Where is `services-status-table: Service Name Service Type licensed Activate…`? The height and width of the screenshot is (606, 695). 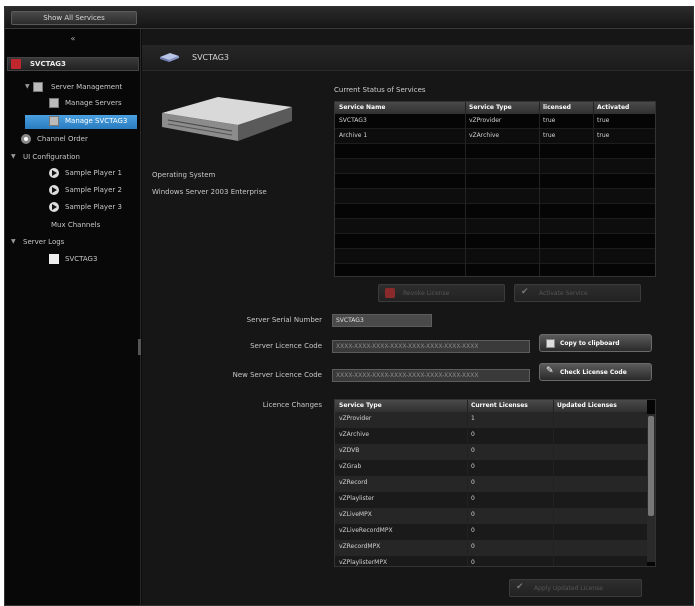 services-status-table: Service Name Service Type licensed Activate… is located at coordinates (495, 189).